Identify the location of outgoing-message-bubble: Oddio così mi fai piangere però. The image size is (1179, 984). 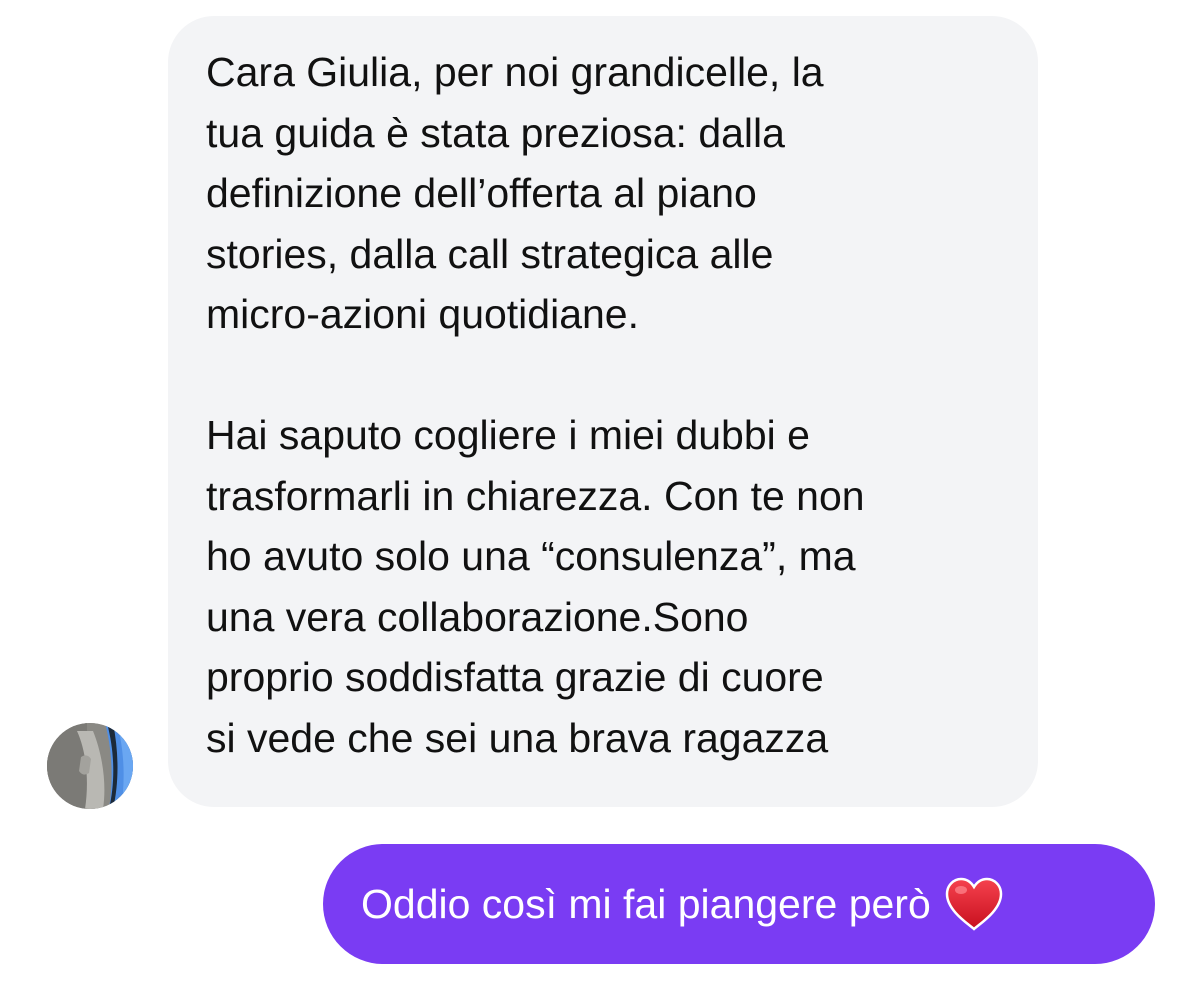
(739, 904).